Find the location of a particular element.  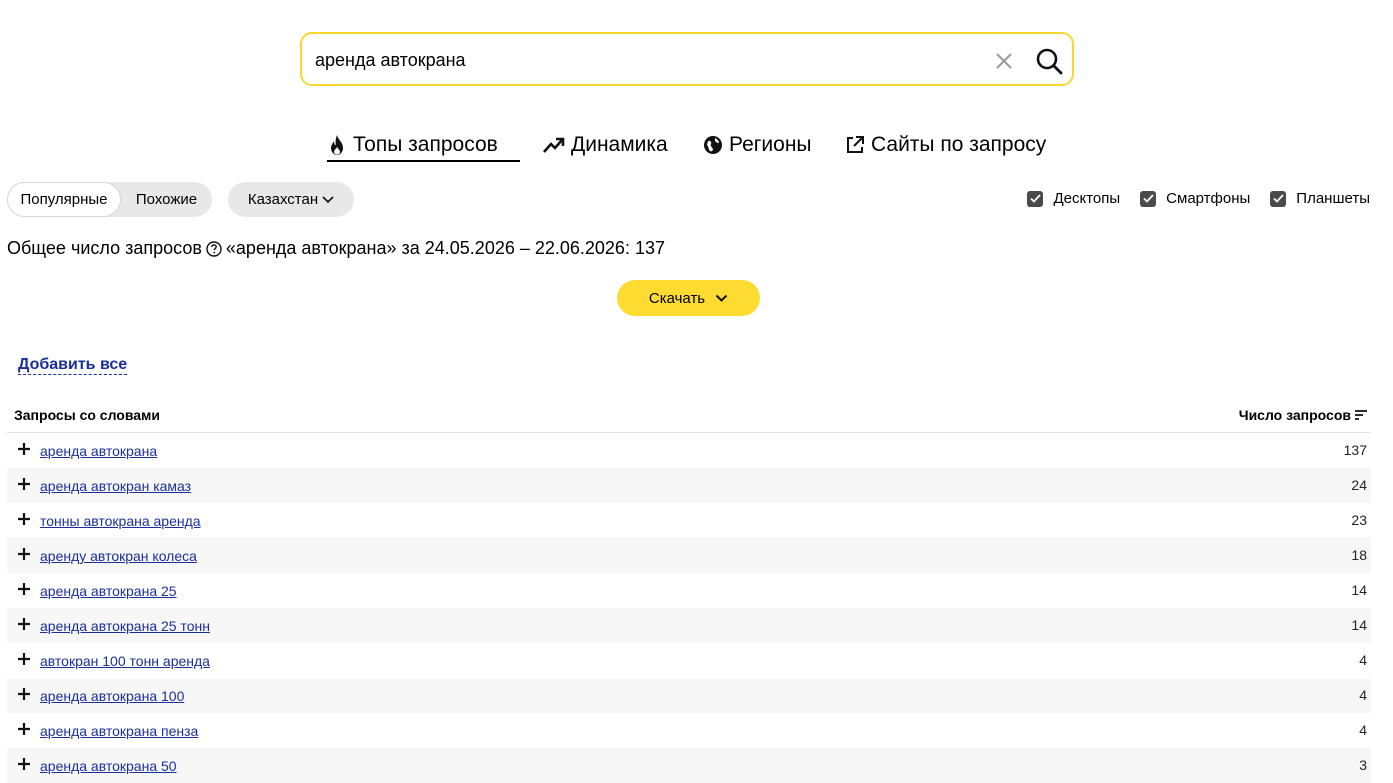

tab-label: Динамика is located at coordinates (619, 144).